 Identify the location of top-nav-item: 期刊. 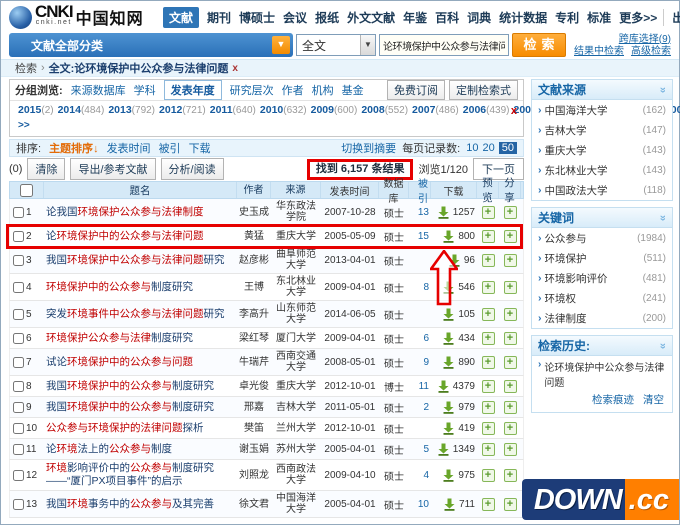
(219, 17).